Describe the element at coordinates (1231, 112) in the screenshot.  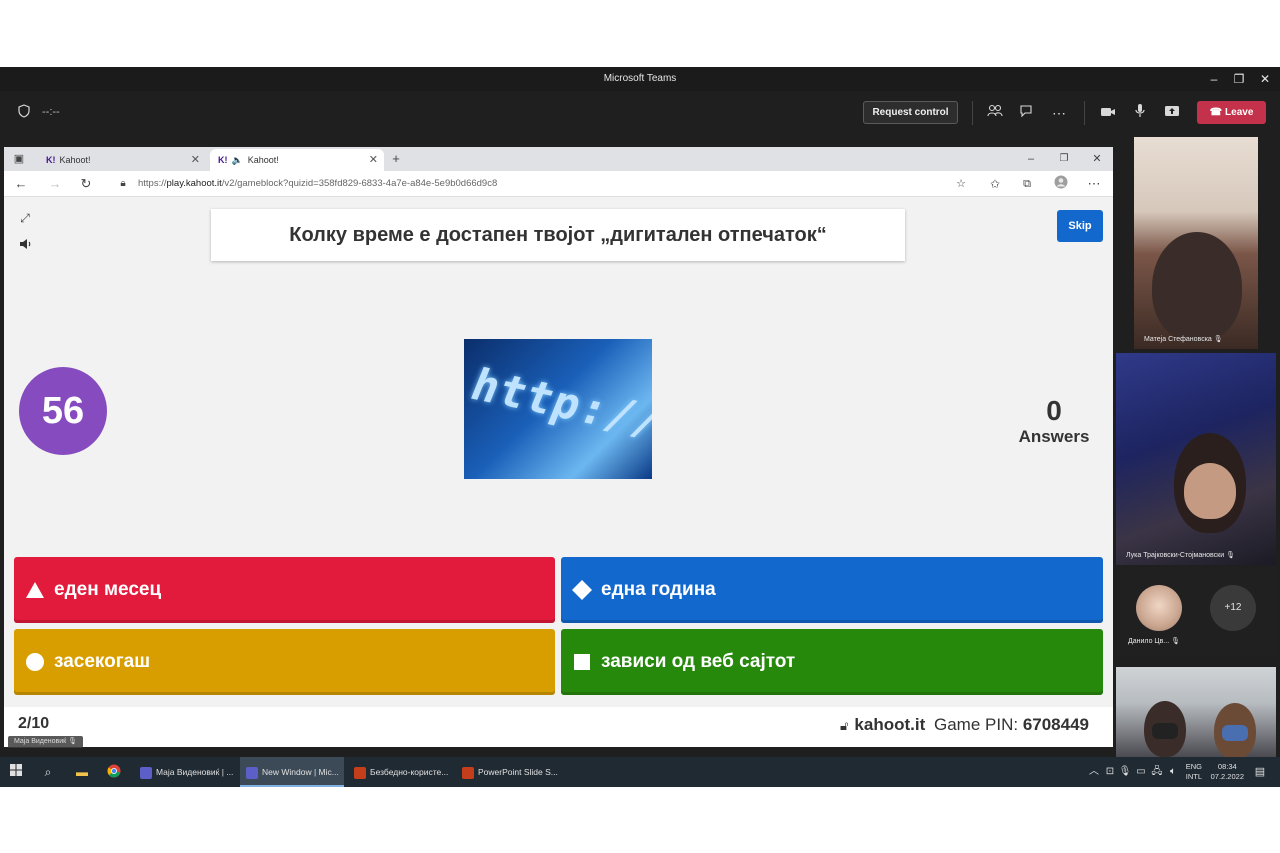
I see `leave-button: ☎ Leave` at that location.